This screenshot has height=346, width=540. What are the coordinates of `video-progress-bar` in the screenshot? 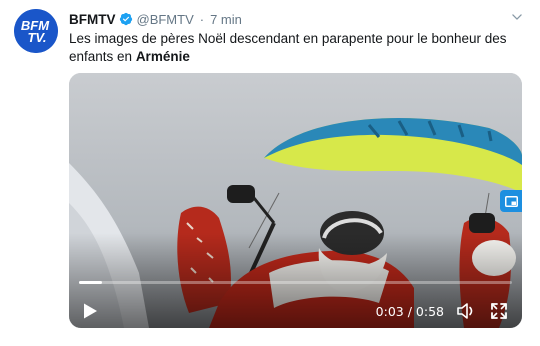 It's located at (295, 282).